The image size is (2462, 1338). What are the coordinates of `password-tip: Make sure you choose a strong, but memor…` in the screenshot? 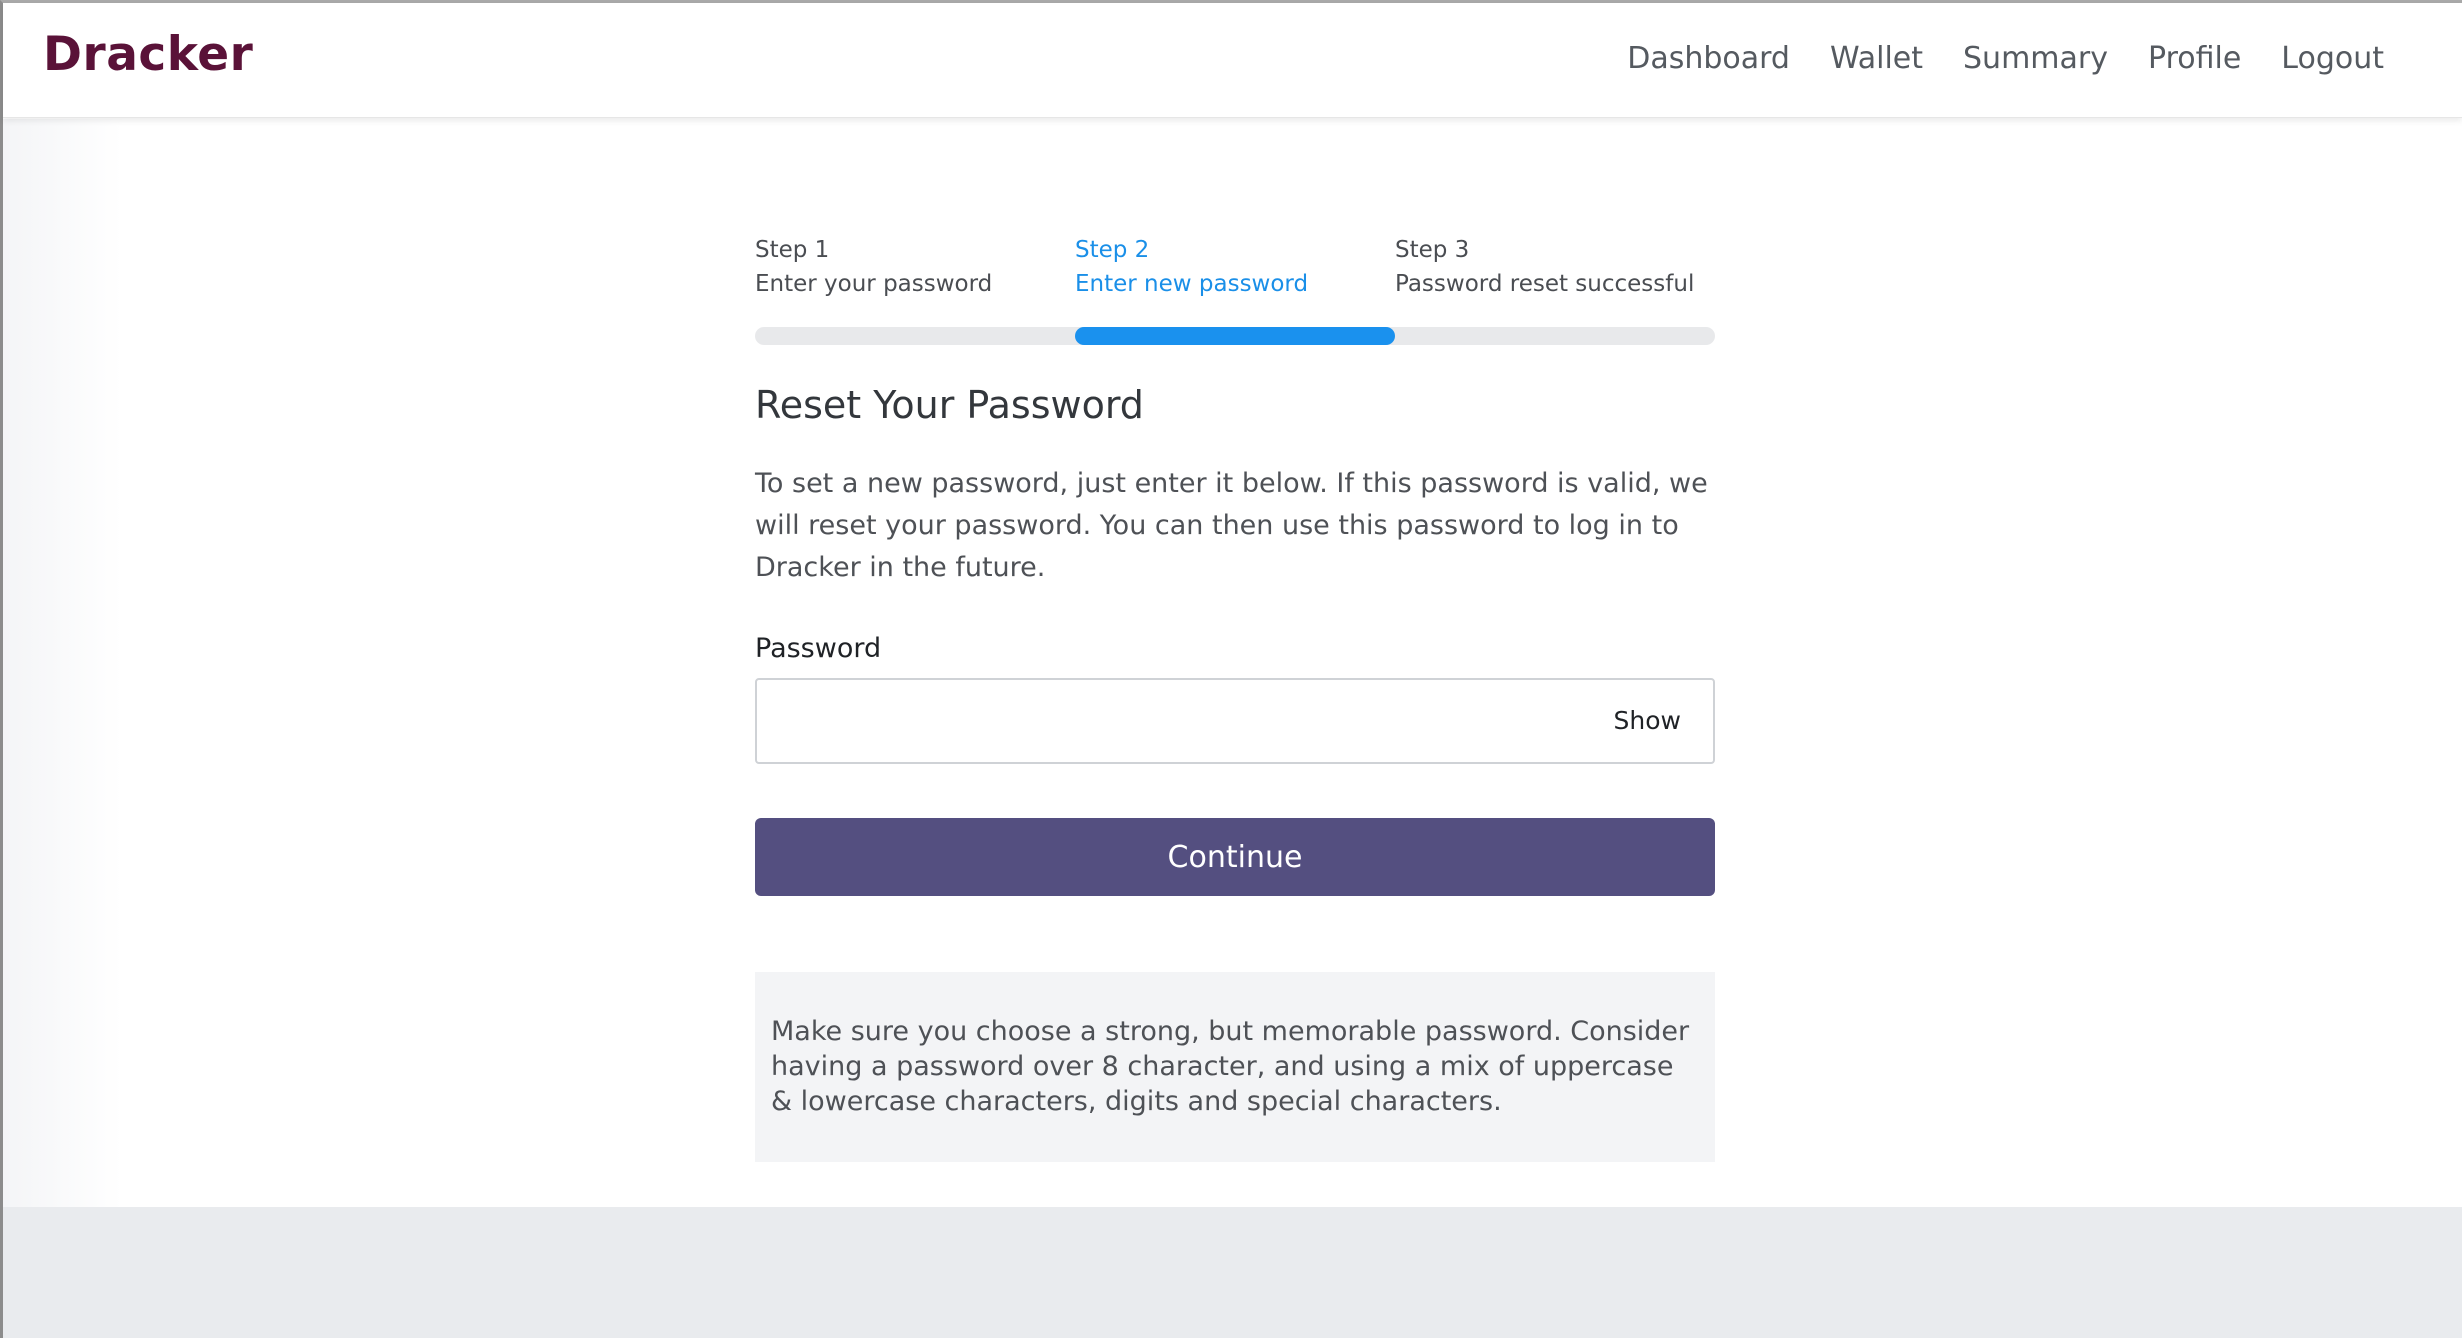 It's located at (1235, 1067).